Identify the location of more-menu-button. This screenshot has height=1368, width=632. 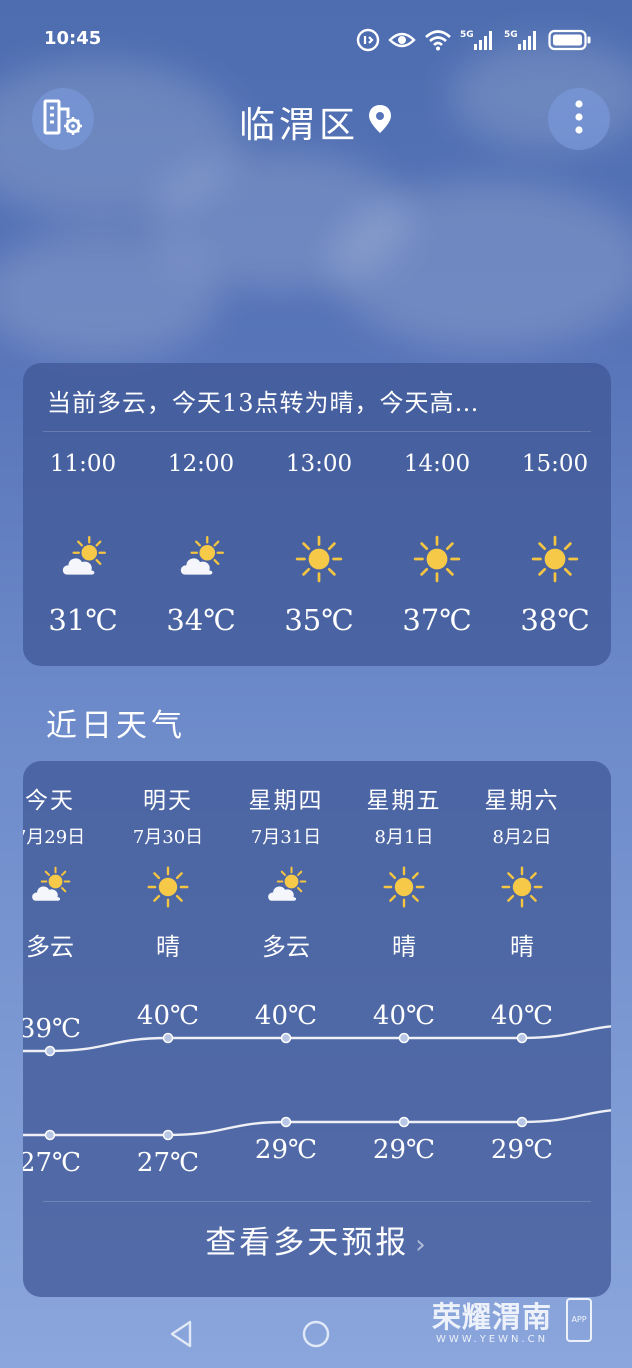
(579, 119).